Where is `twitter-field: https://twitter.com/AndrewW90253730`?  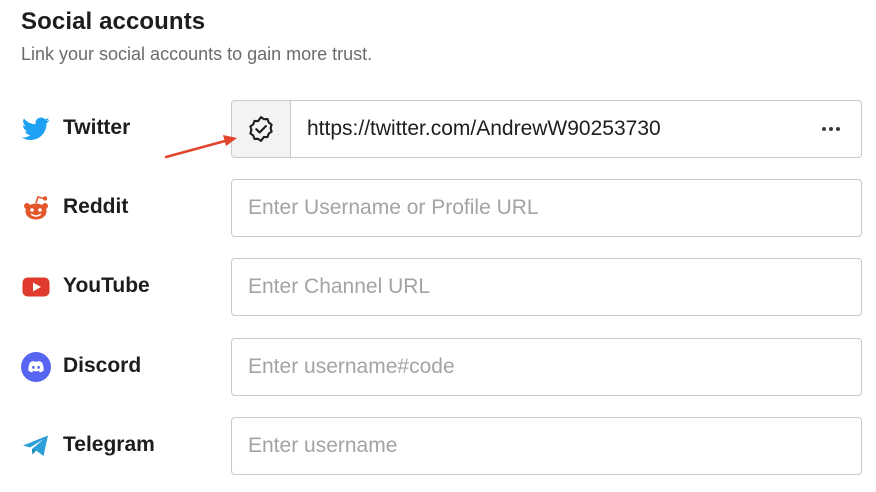 twitter-field: https://twitter.com/AndrewW90253730 is located at coordinates (546, 129).